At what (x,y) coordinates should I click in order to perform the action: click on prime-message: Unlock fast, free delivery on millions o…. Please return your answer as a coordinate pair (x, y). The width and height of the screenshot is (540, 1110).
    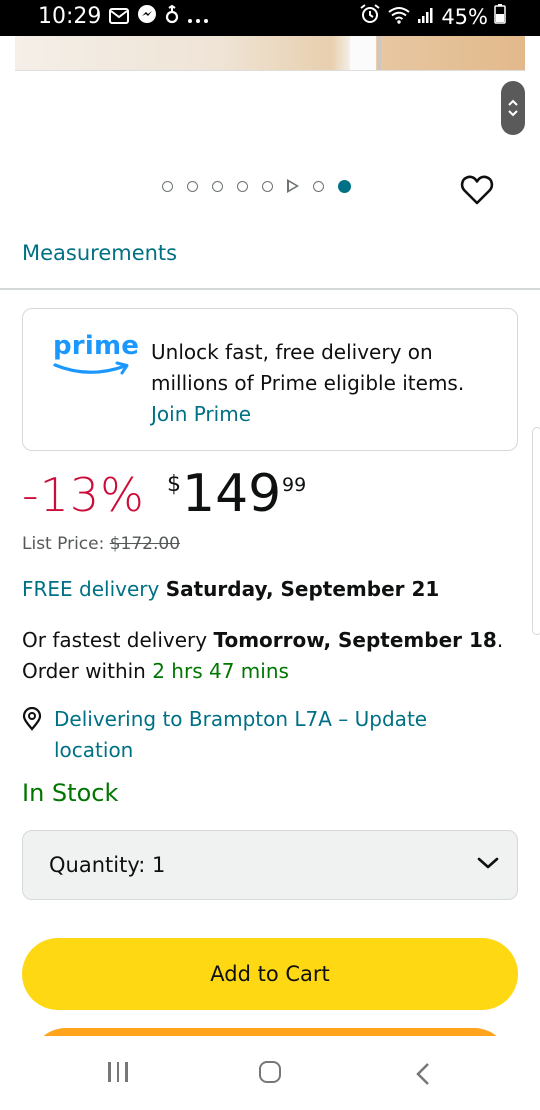
    Looking at the image, I should click on (321, 383).